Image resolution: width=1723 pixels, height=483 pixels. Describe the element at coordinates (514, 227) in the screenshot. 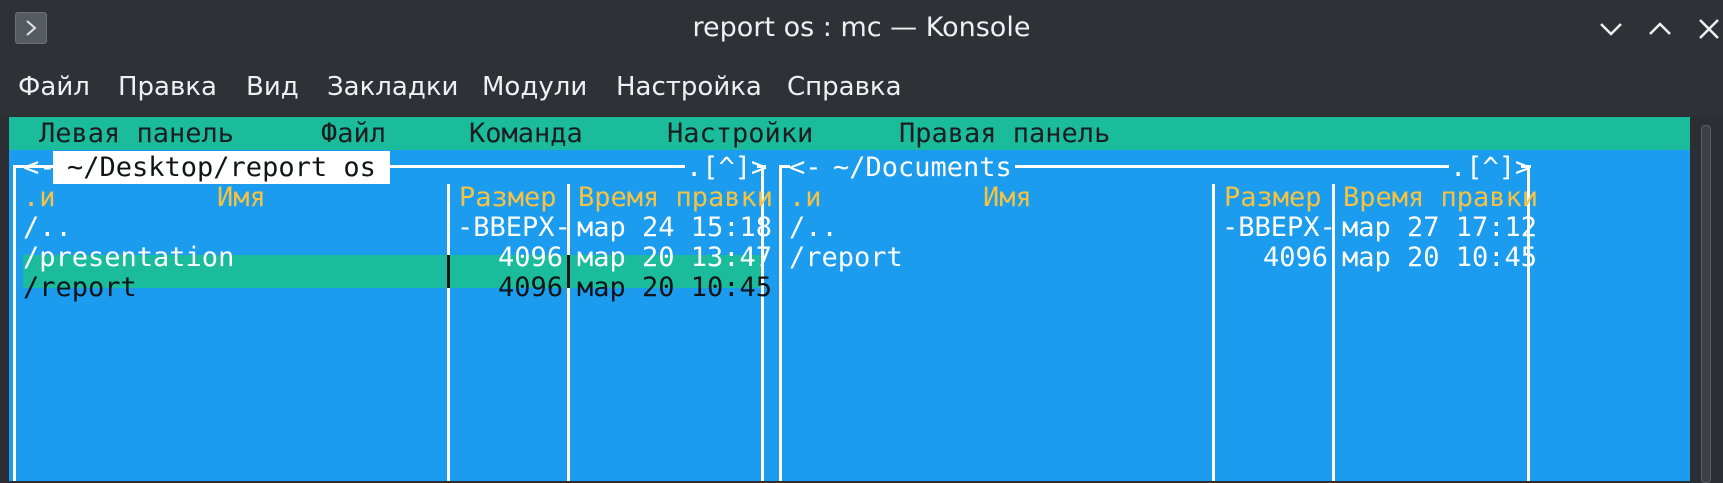

I see `left-row-0-size: -ВВЕРХ-` at that location.